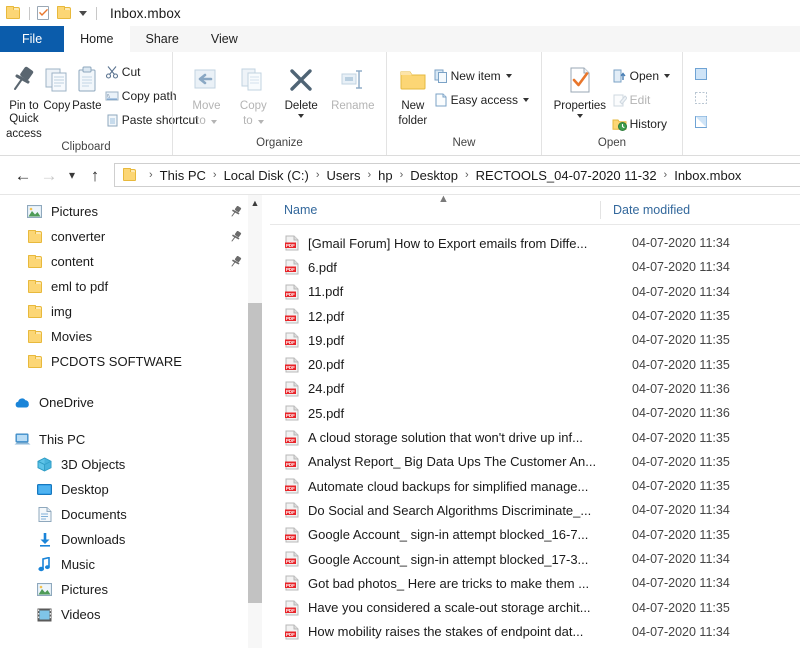 The image size is (800, 656). I want to click on sidebar-item-pcdots-software: PCDOTS SOFTWARE, so click(135, 361).